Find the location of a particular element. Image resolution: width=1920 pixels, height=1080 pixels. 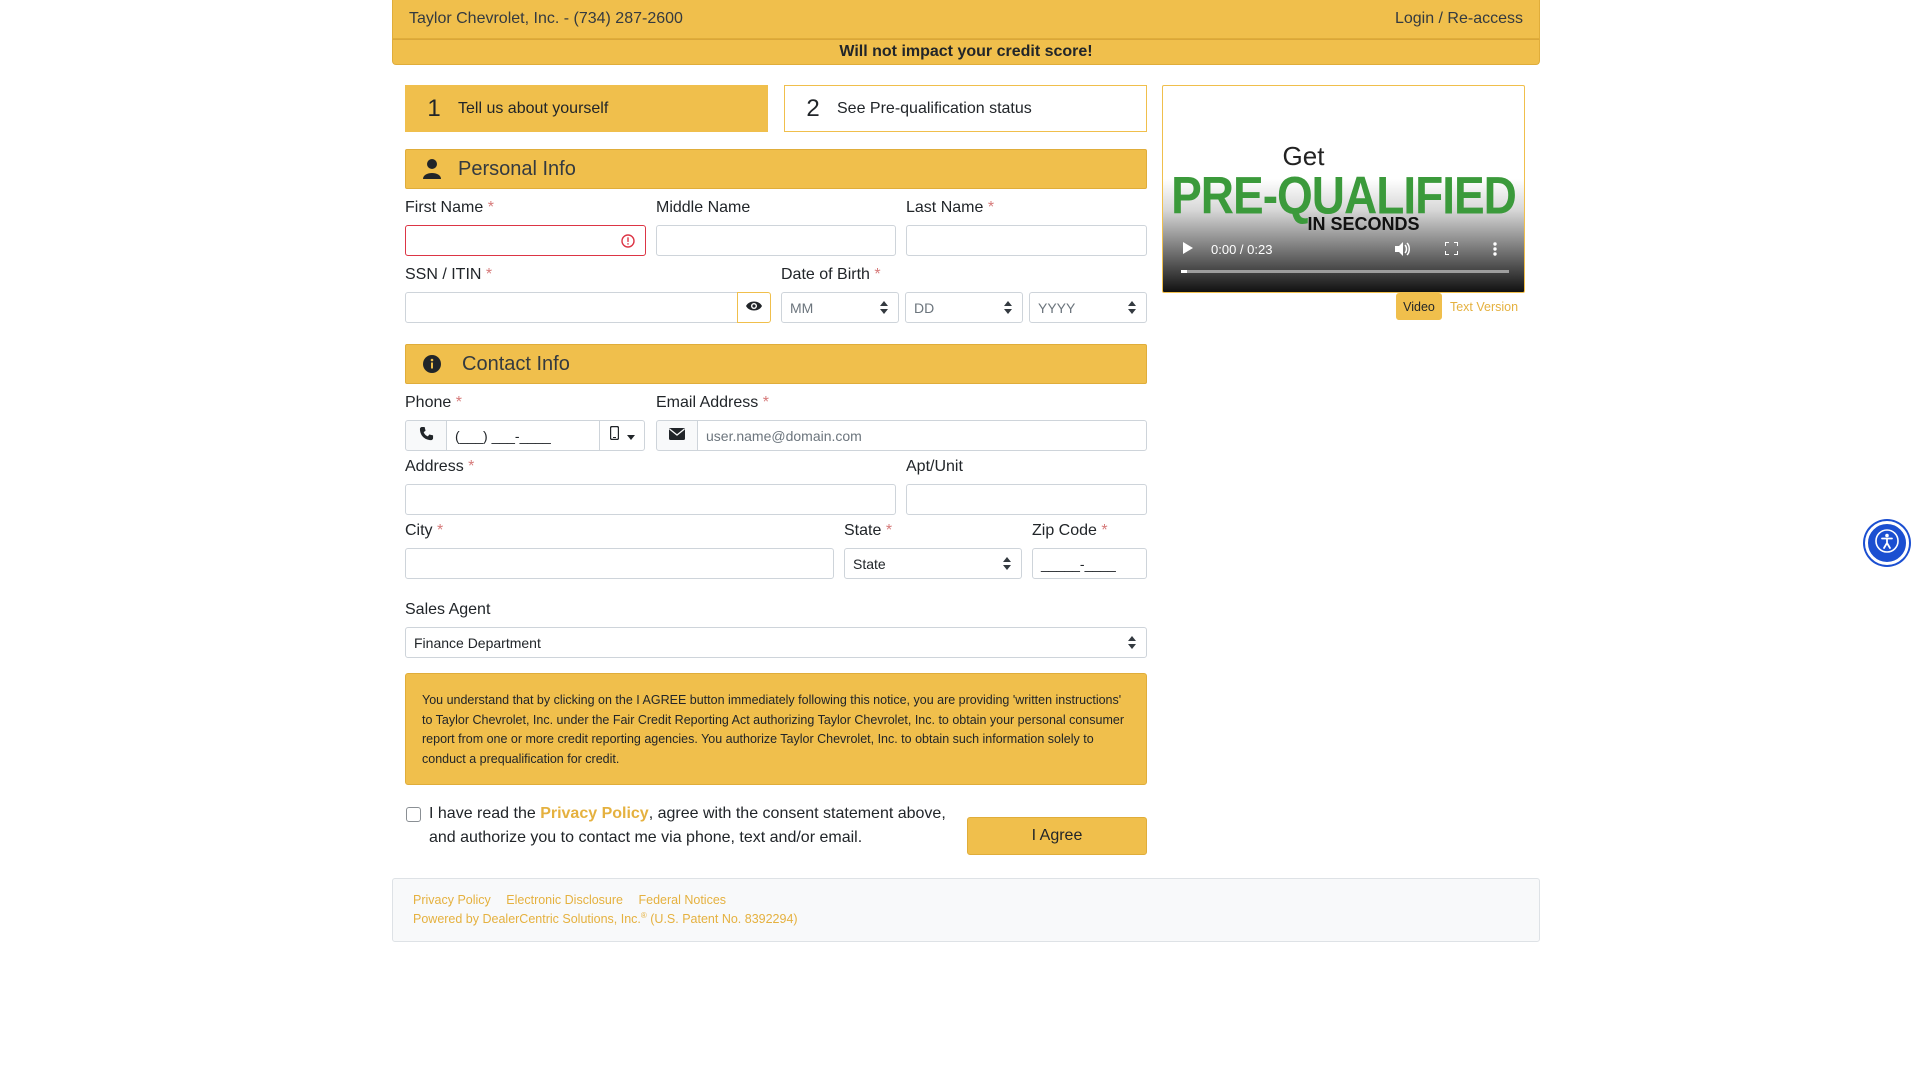

personal-info-header: Personal Info is located at coordinates (776, 169).